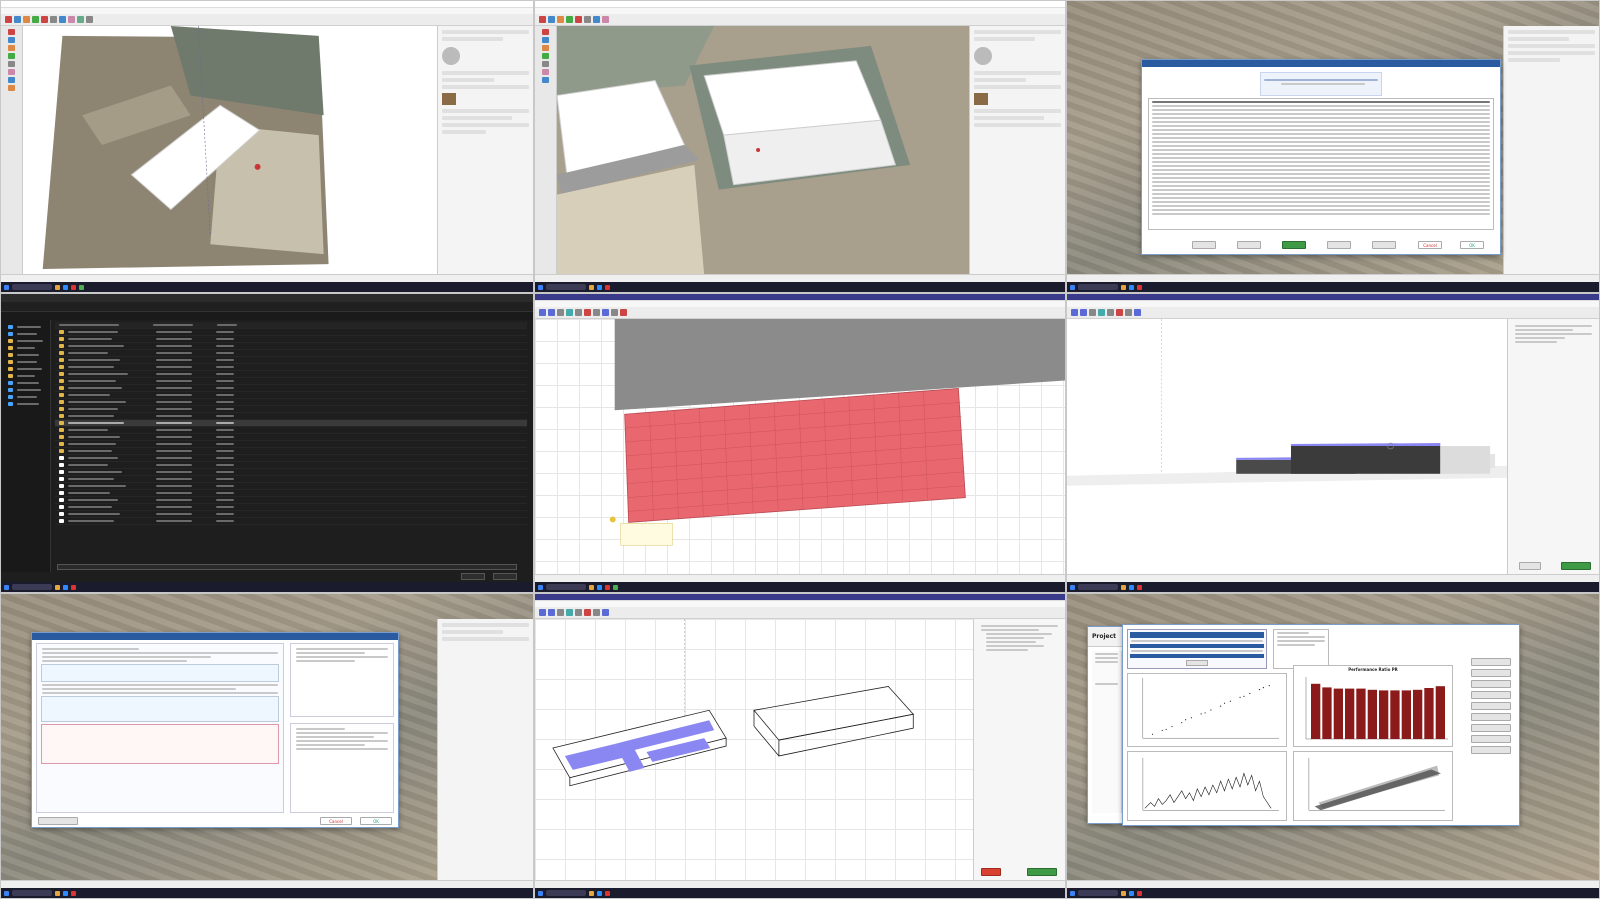 The width and height of the screenshot is (1600, 899). I want to click on explorer-address-bar, so click(267, 307).